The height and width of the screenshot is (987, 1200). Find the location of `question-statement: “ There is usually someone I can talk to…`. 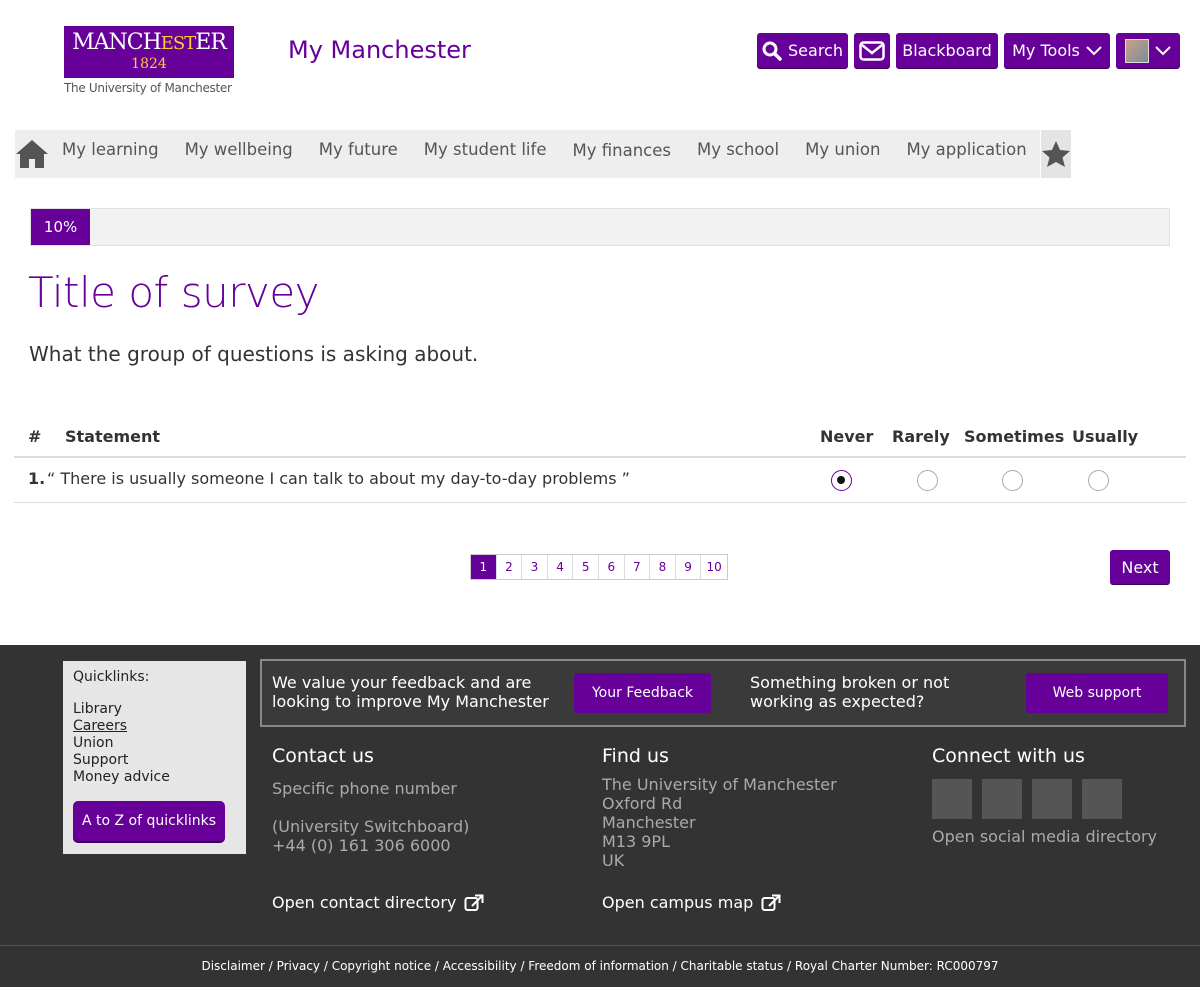

question-statement: “ There is usually someone I can talk to… is located at coordinates (338, 478).